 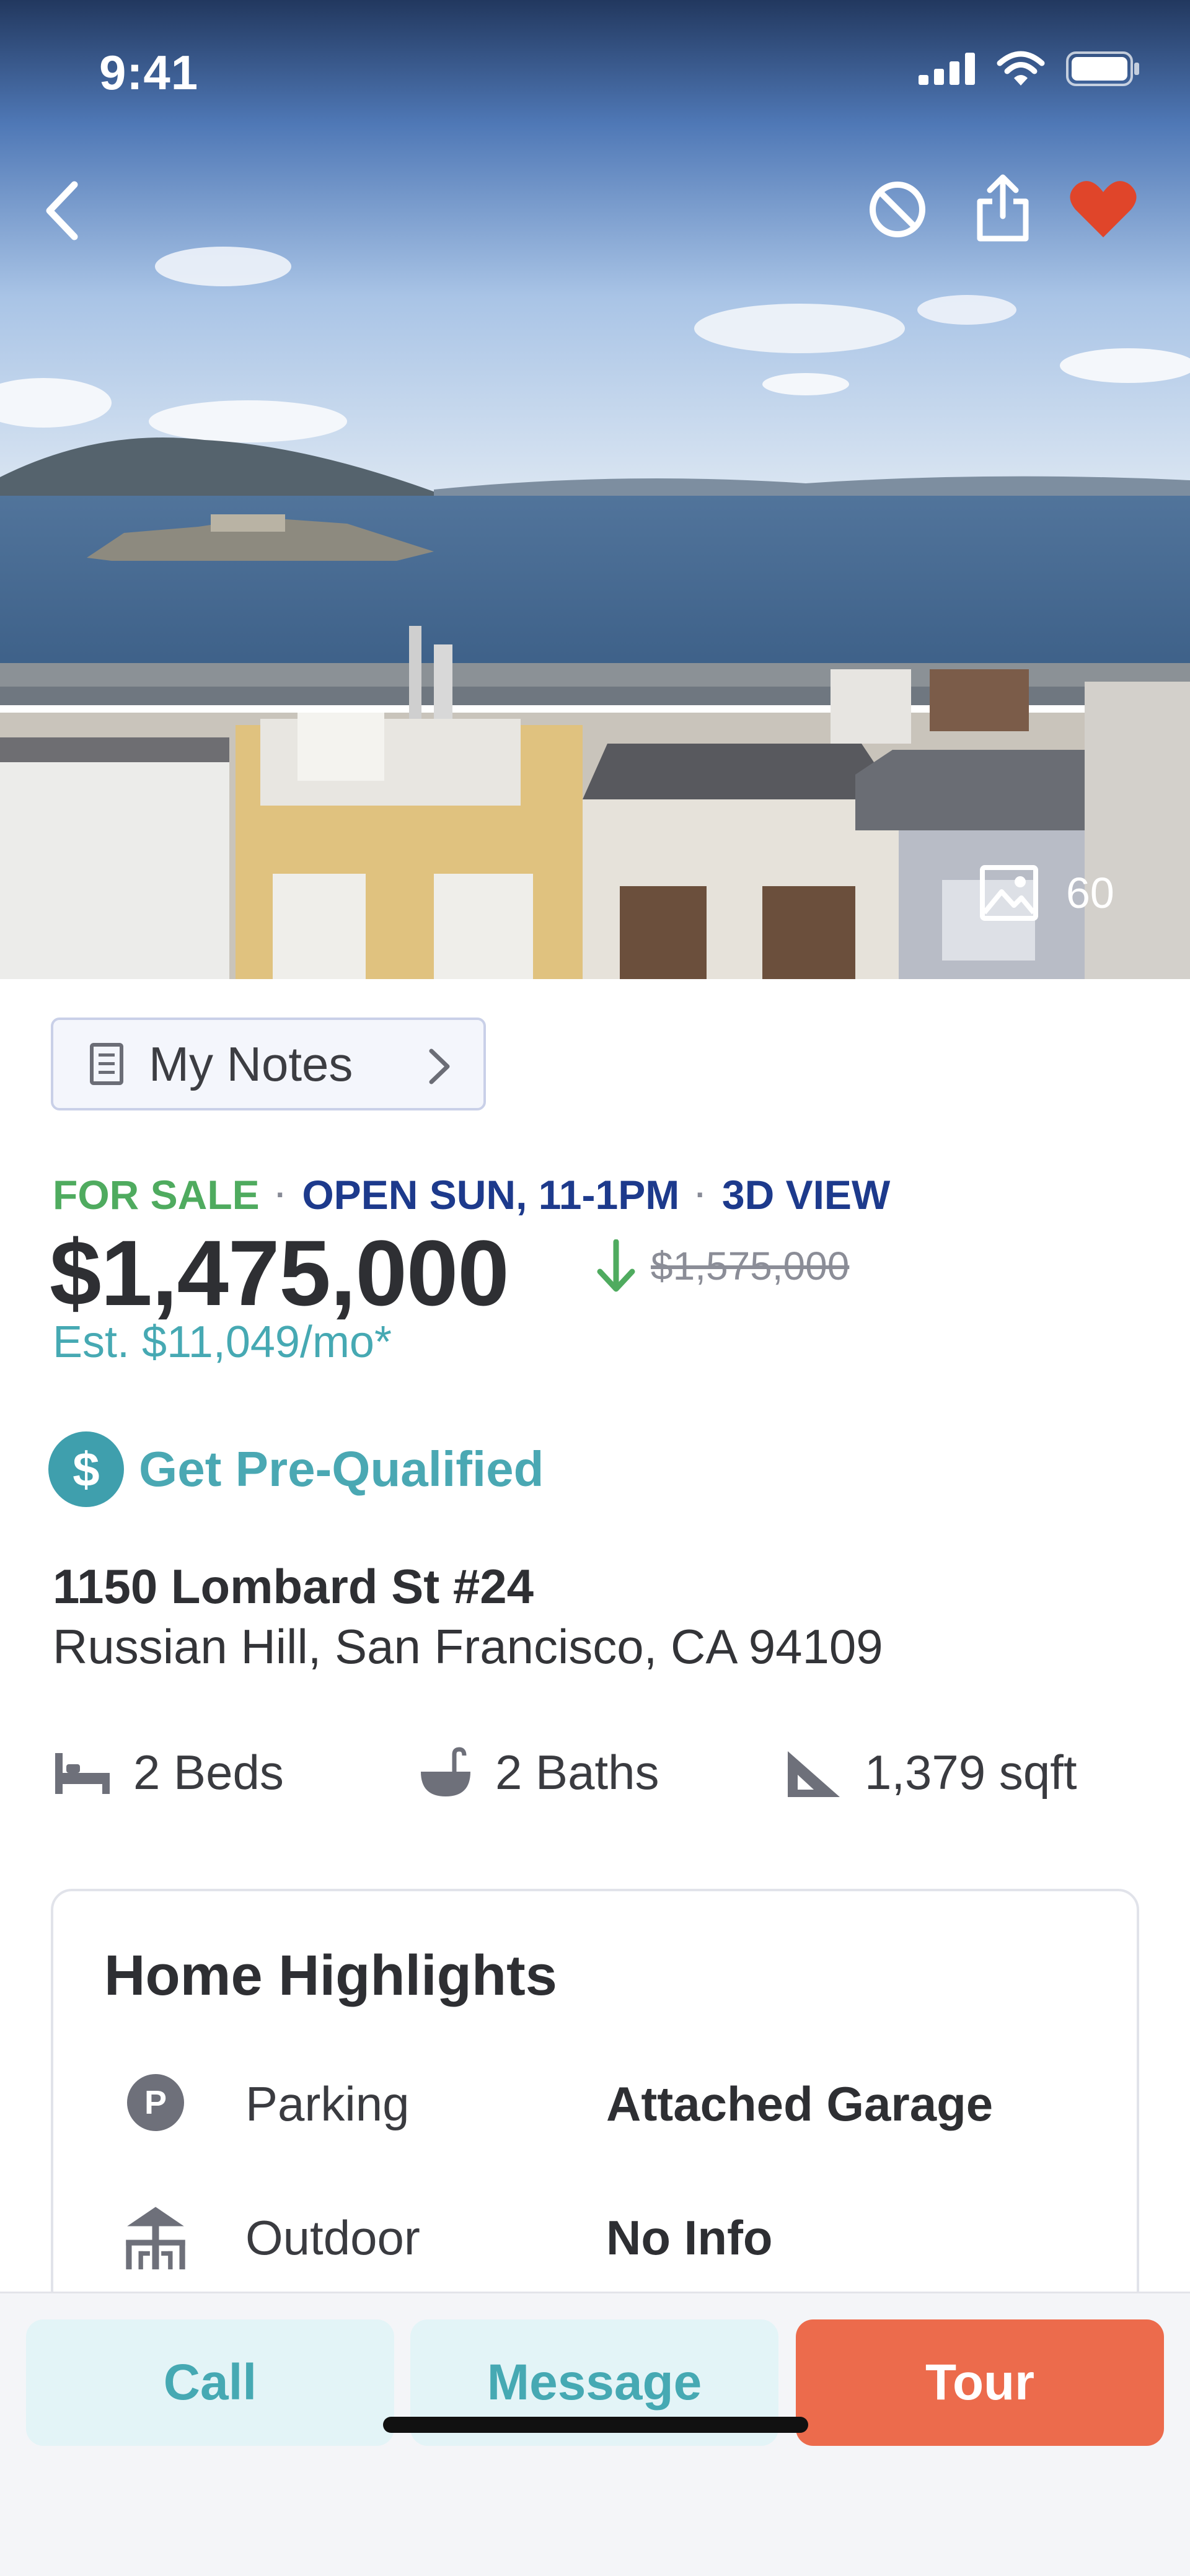 I want to click on svg-text: P, so click(x=155, y=2102).